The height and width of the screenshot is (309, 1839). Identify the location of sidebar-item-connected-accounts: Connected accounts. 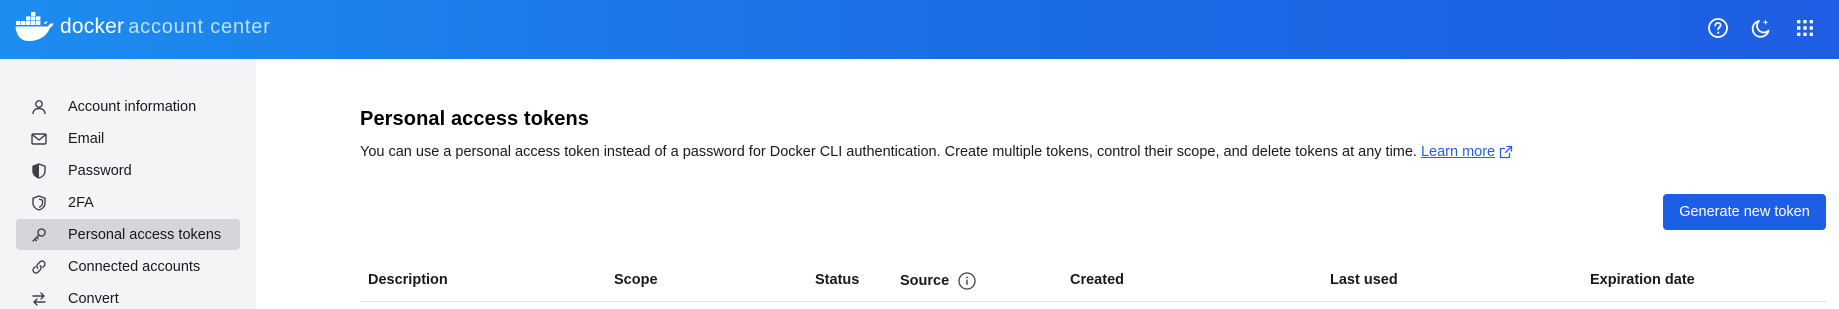
(128, 266).